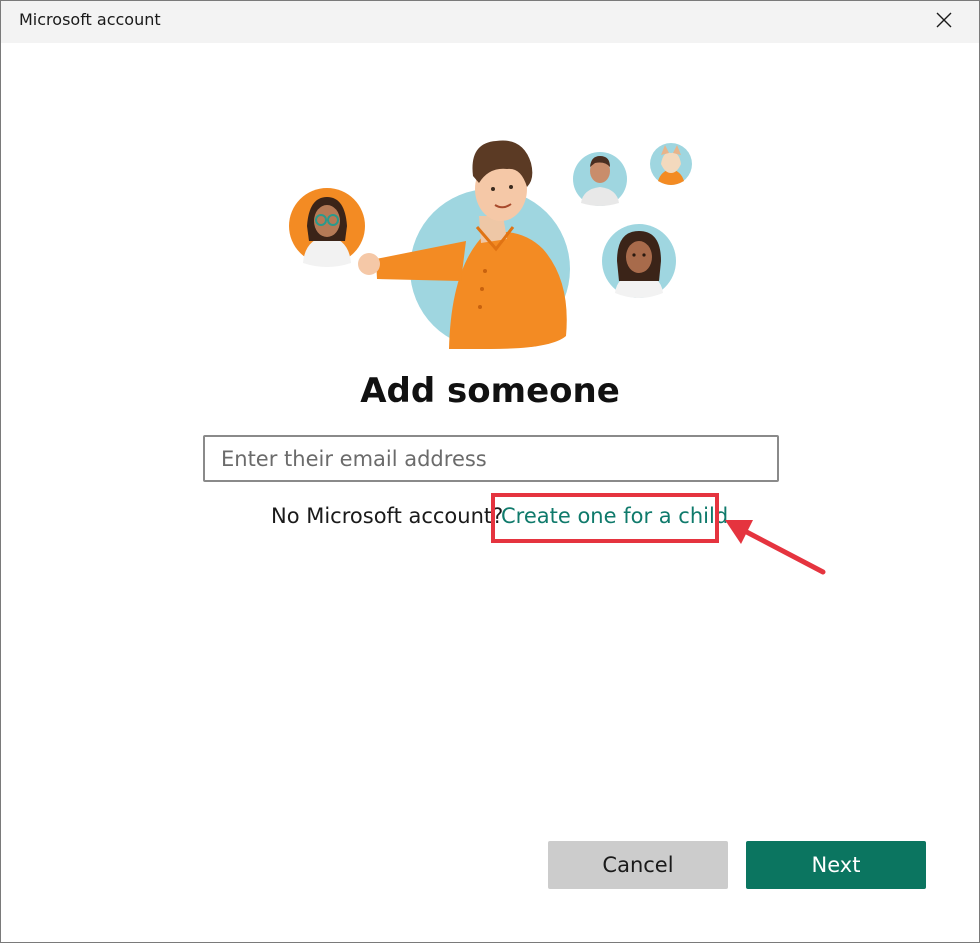 The image size is (980, 943). Describe the element at coordinates (90, 19) in the screenshot. I see `window-title: Microsoft account` at that location.